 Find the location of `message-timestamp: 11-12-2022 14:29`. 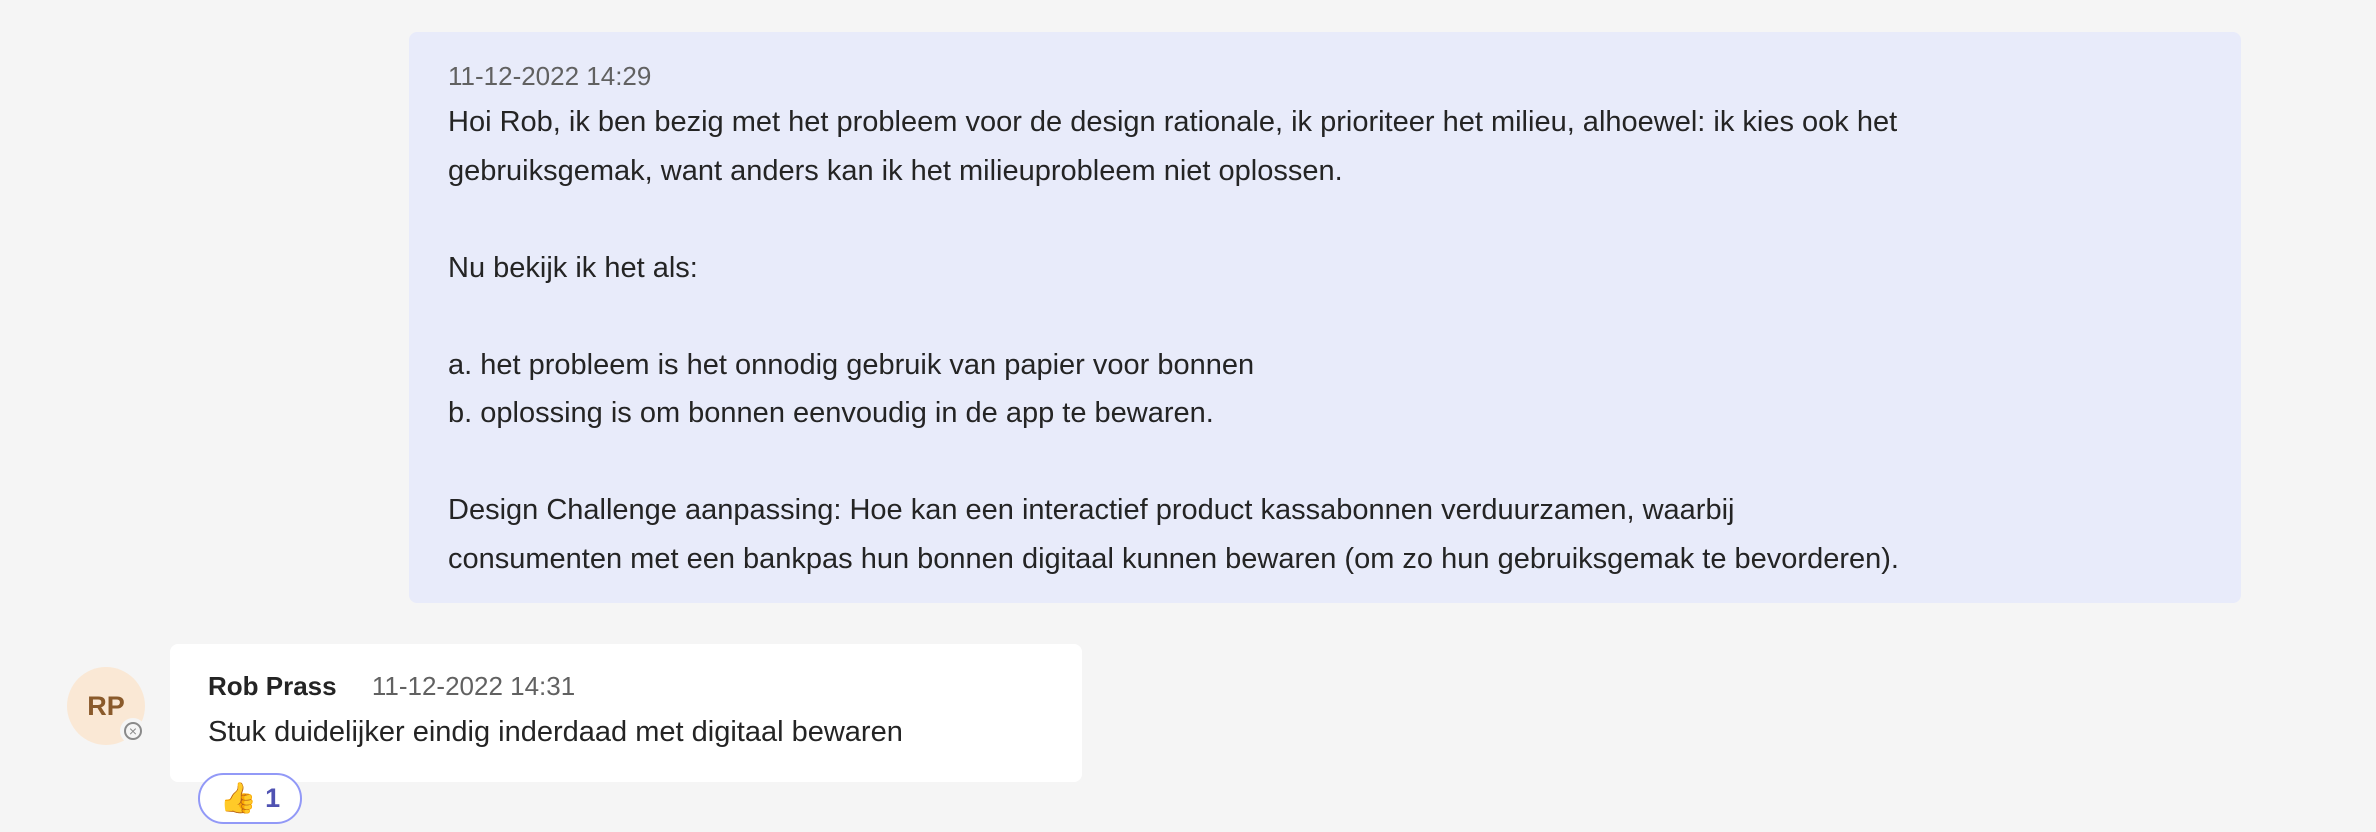

message-timestamp: 11-12-2022 14:29 is located at coordinates (550, 76).